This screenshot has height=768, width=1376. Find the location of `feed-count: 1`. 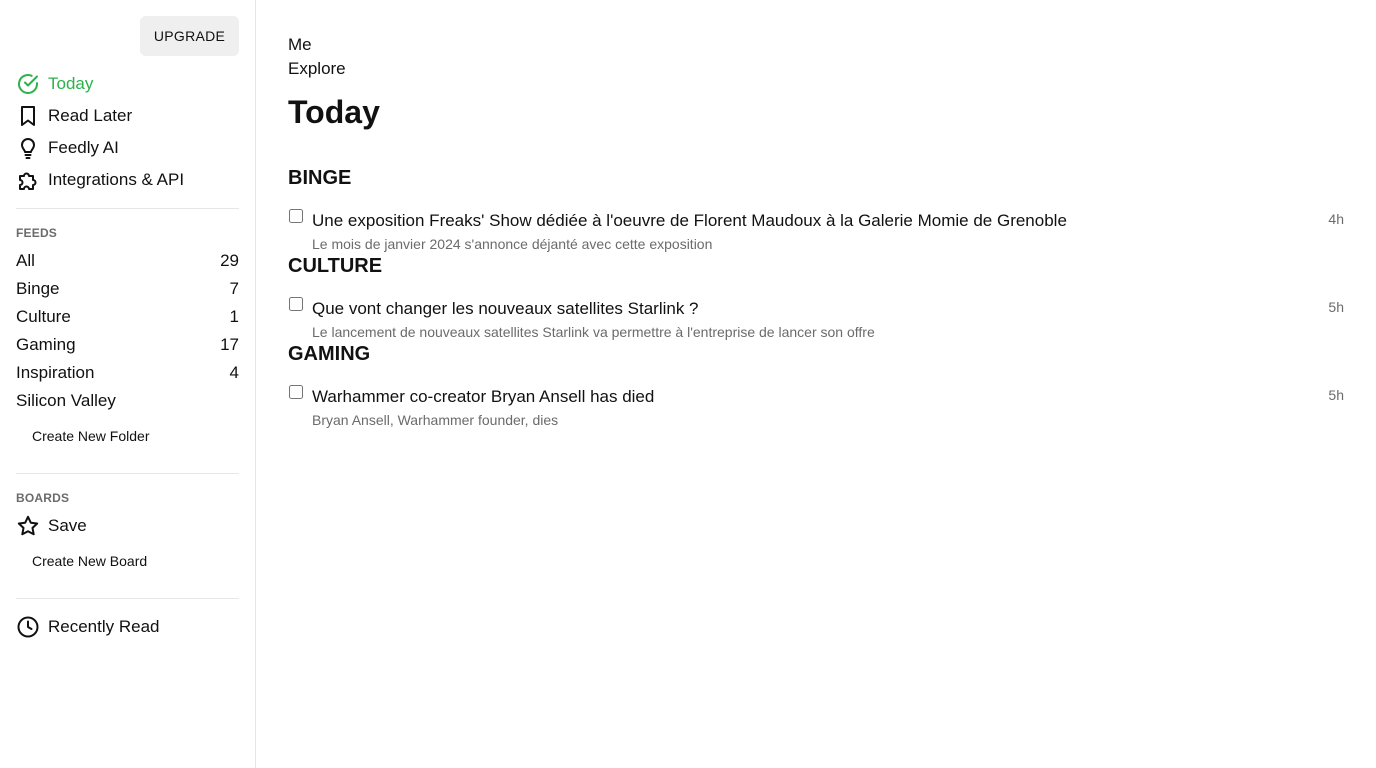

feed-count: 1 is located at coordinates (234, 316).